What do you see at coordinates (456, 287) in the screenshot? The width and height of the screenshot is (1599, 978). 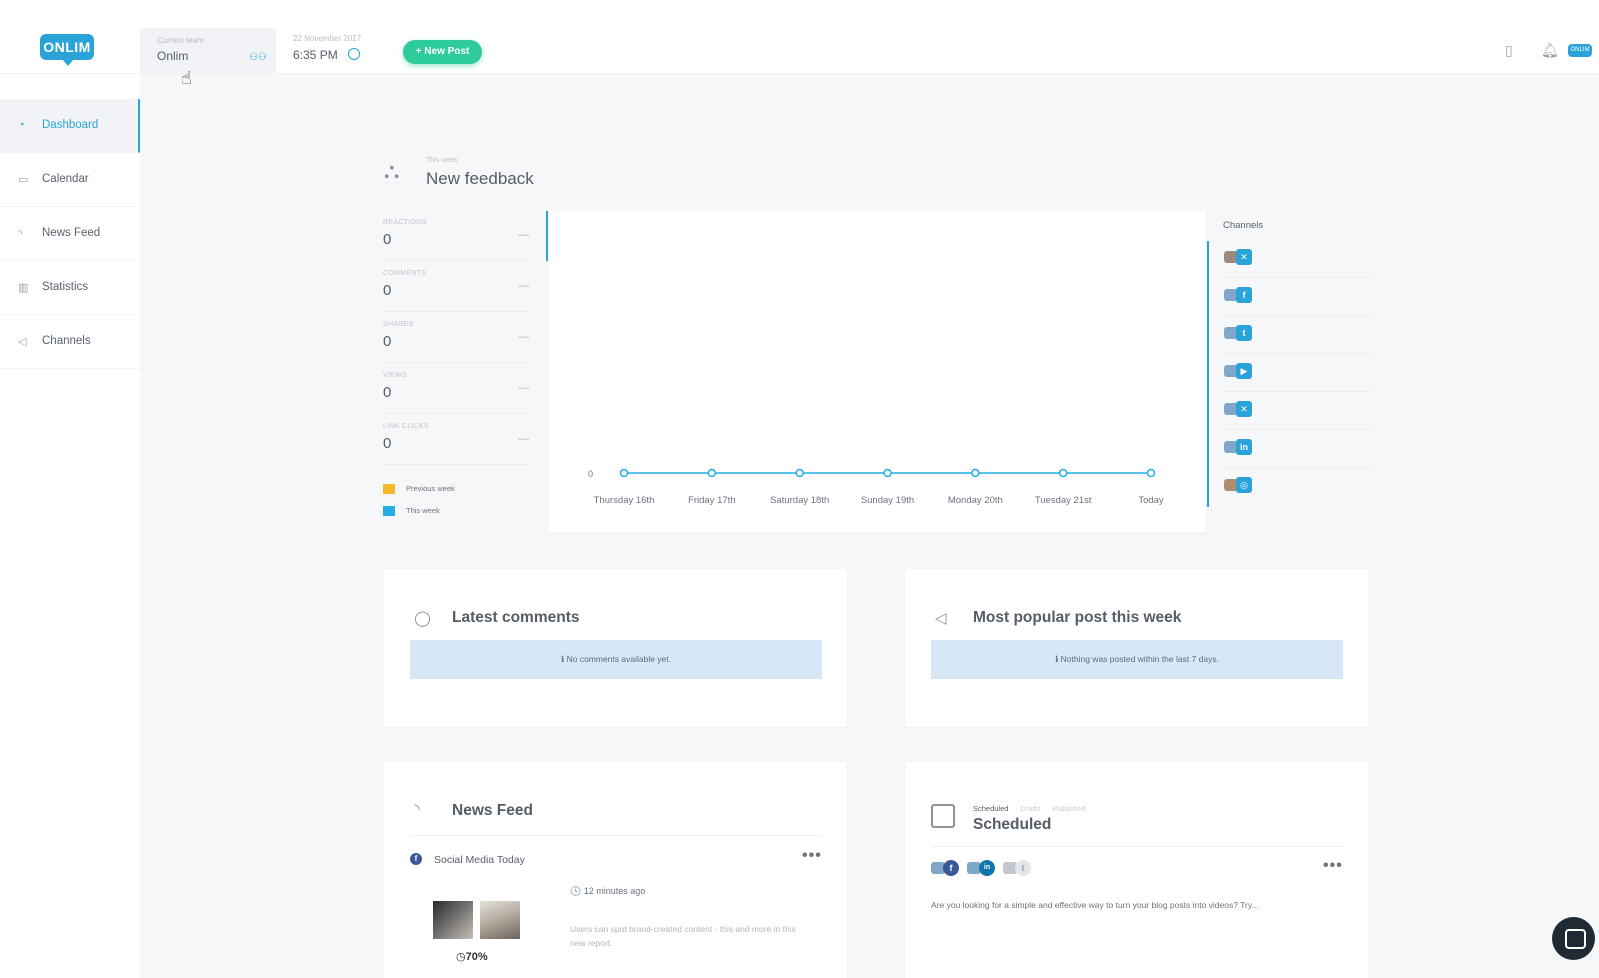 I see `metric-comments: COMMENTS 0 —` at bounding box center [456, 287].